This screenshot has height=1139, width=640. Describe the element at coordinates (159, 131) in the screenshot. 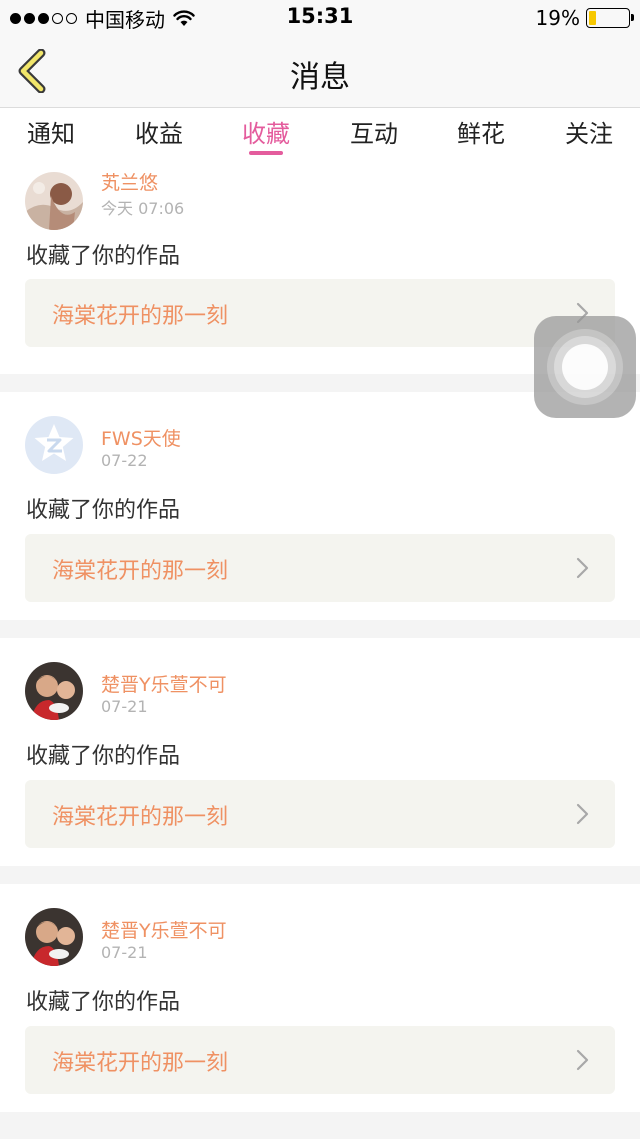

I see `tab-earnings: 收益` at that location.